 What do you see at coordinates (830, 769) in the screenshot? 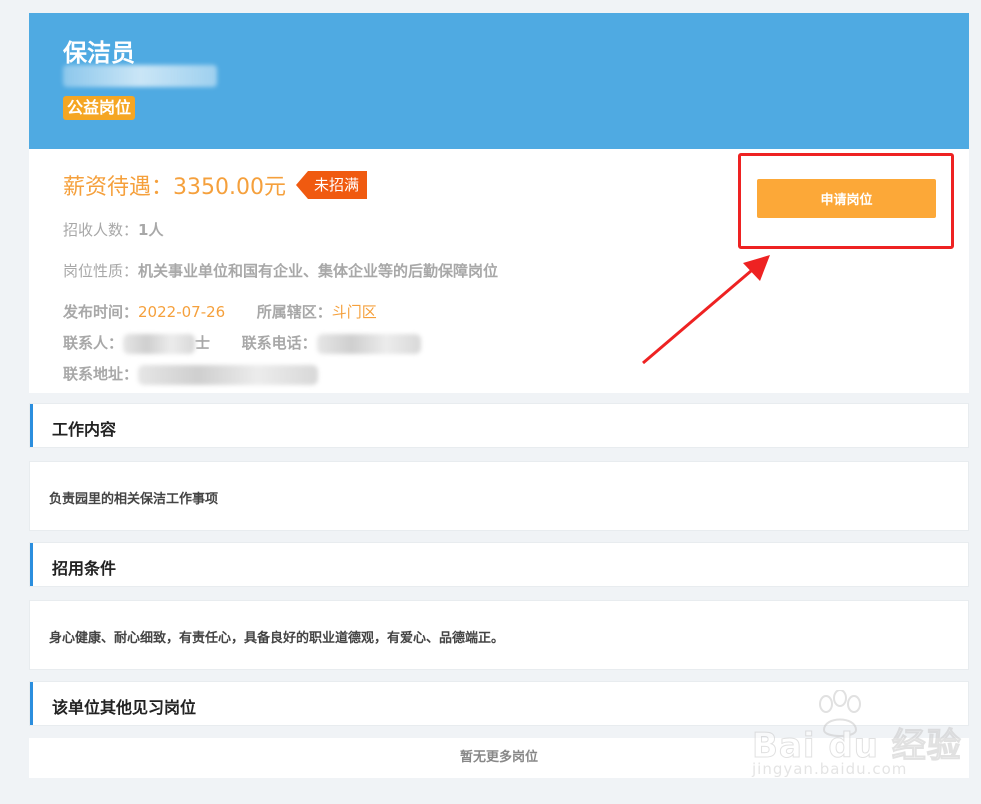
I see `watermark-url: jingyan.baidu.com` at bounding box center [830, 769].